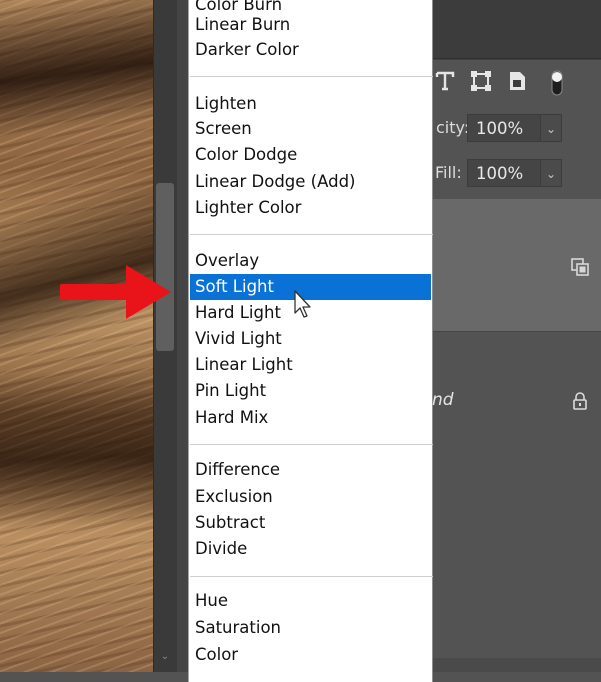  I want to click on opacity-dropdown-icon: ⌄, so click(551, 128).